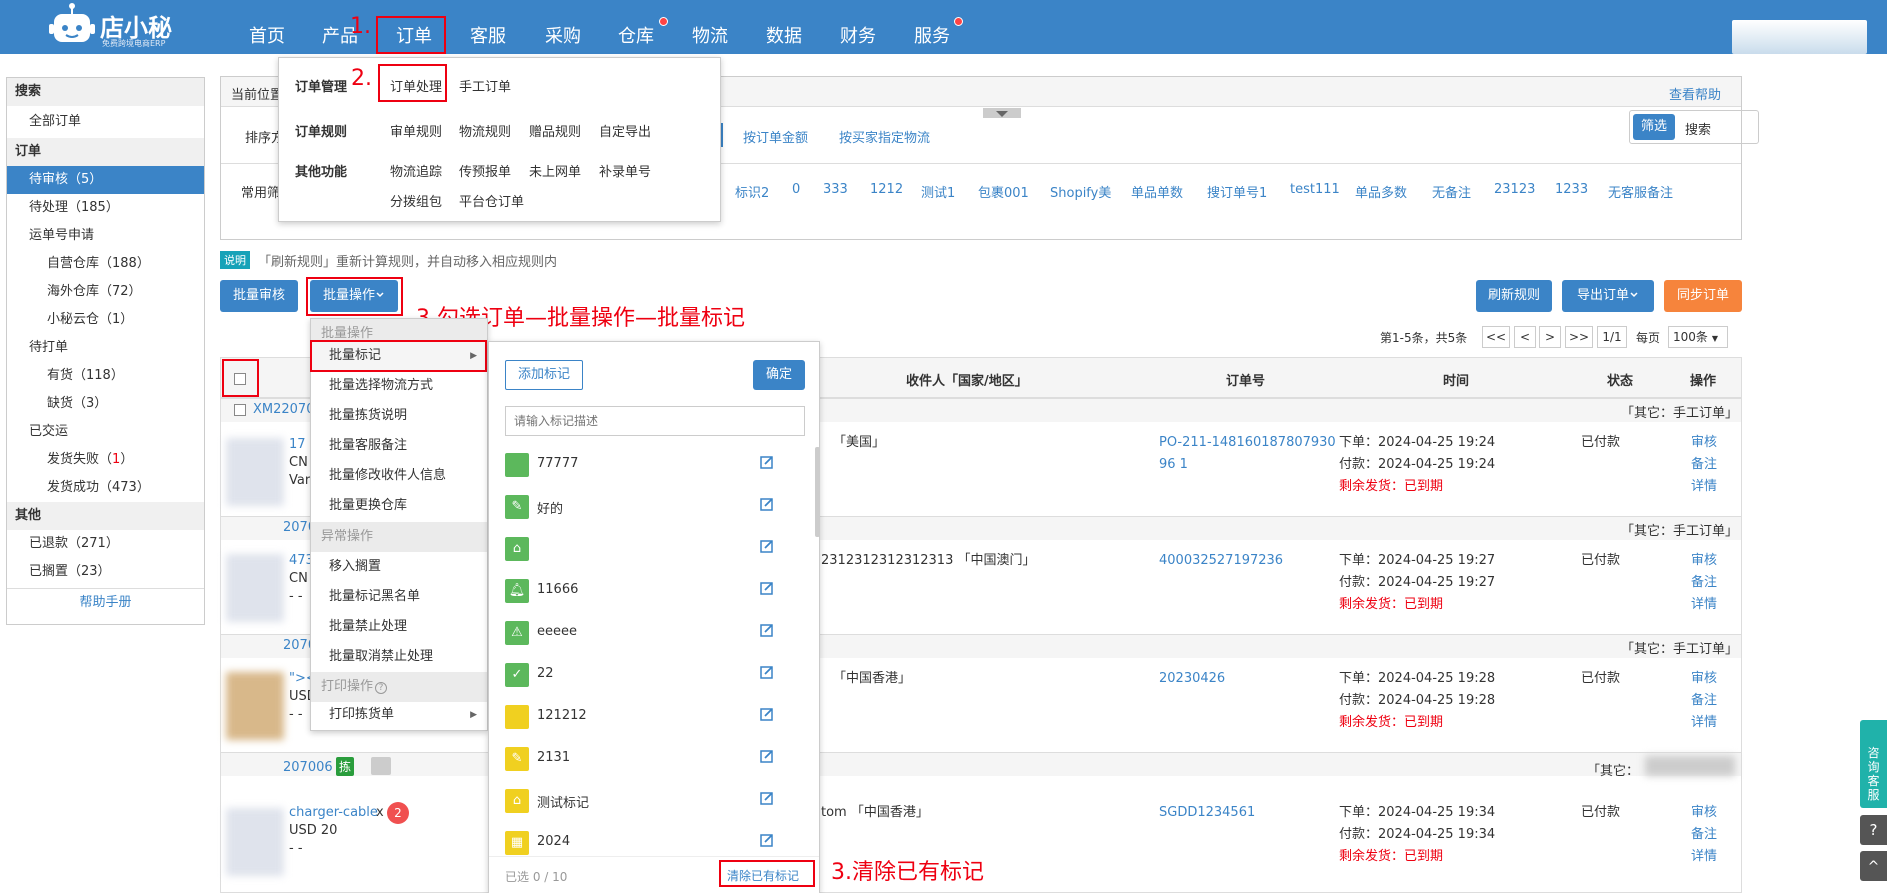 This screenshot has width=1887, height=893. Describe the element at coordinates (1514, 189) in the screenshot. I see `filter-tag: 23123` at that location.